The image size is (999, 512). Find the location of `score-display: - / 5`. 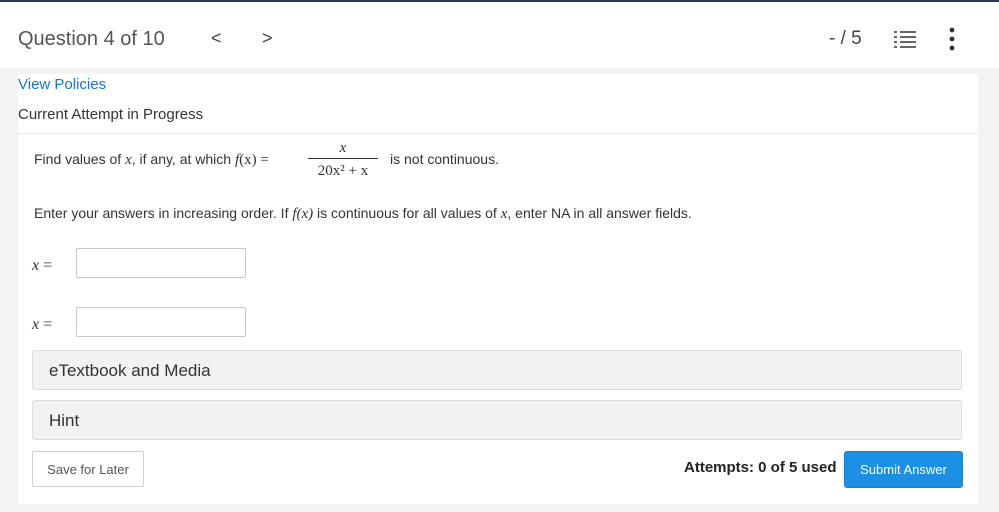

score-display: - / 5 is located at coordinates (845, 38).